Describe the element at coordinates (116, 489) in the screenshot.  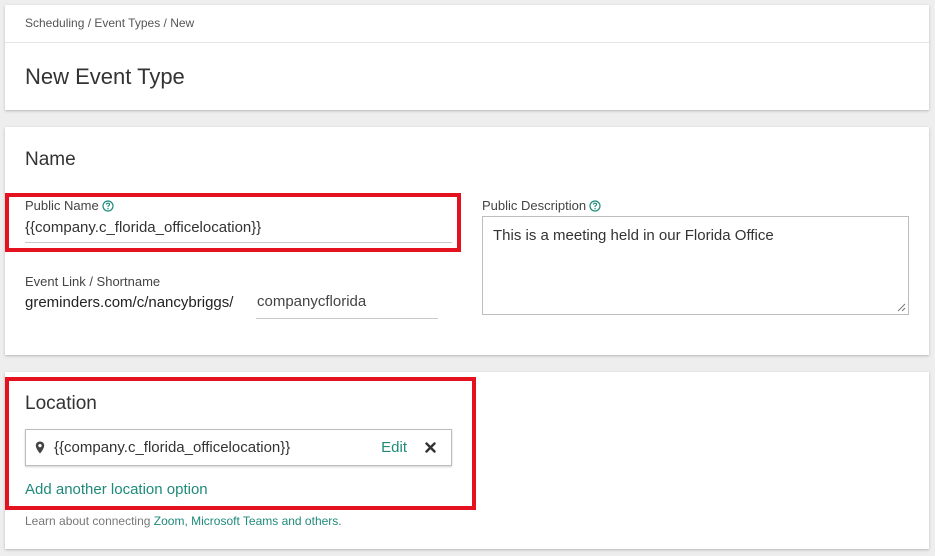
I see `add-location-option-link: Add another location option` at that location.